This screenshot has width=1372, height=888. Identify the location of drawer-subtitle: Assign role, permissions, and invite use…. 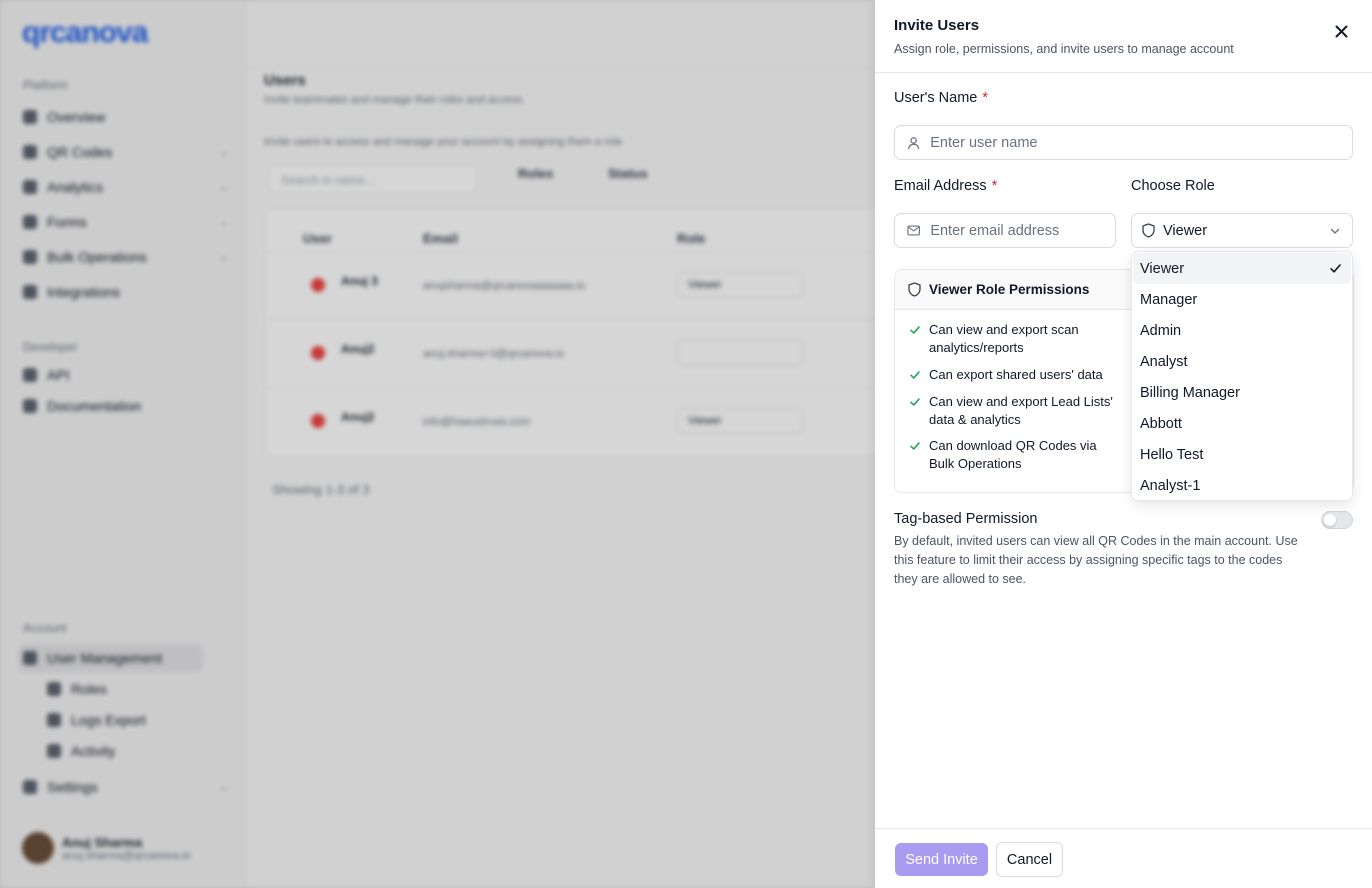
(1064, 49).